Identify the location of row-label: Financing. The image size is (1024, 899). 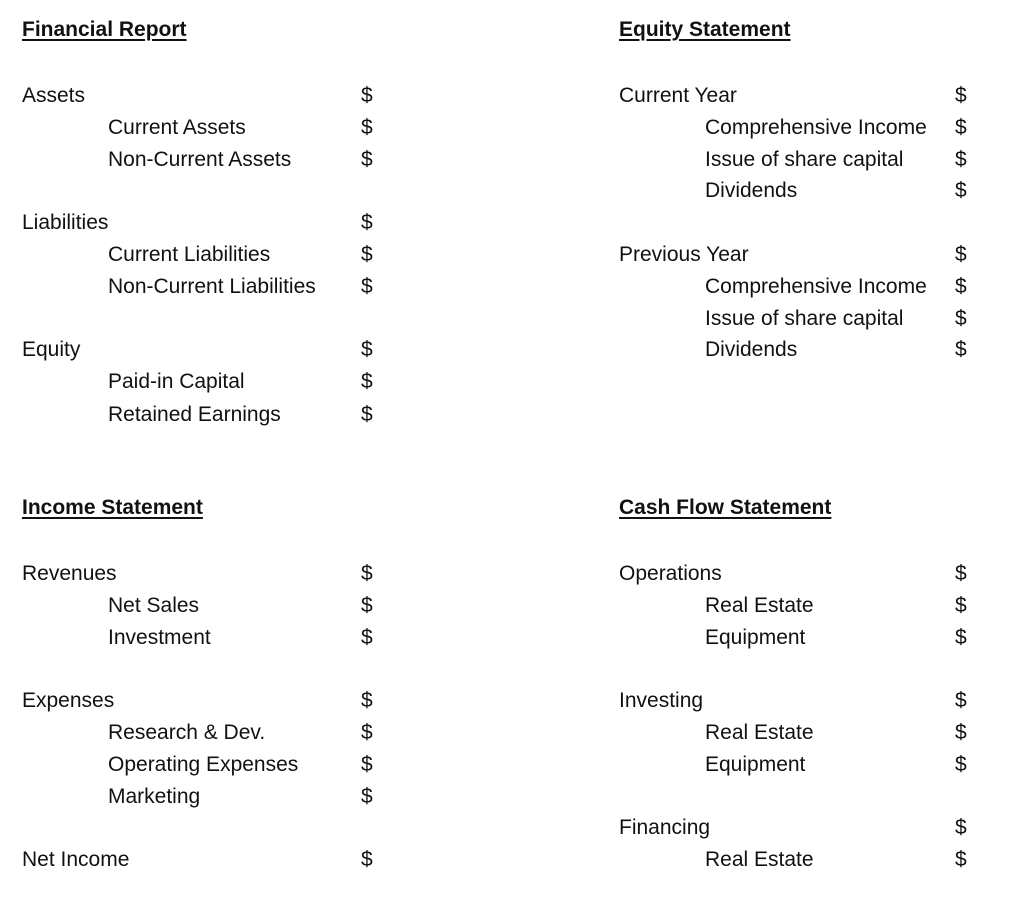
(665, 827).